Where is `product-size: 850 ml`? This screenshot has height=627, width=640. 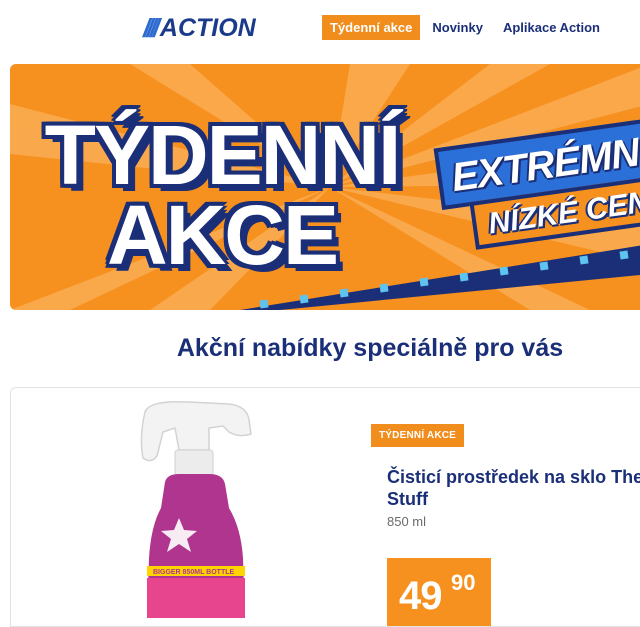
product-size: 850 ml is located at coordinates (407, 521).